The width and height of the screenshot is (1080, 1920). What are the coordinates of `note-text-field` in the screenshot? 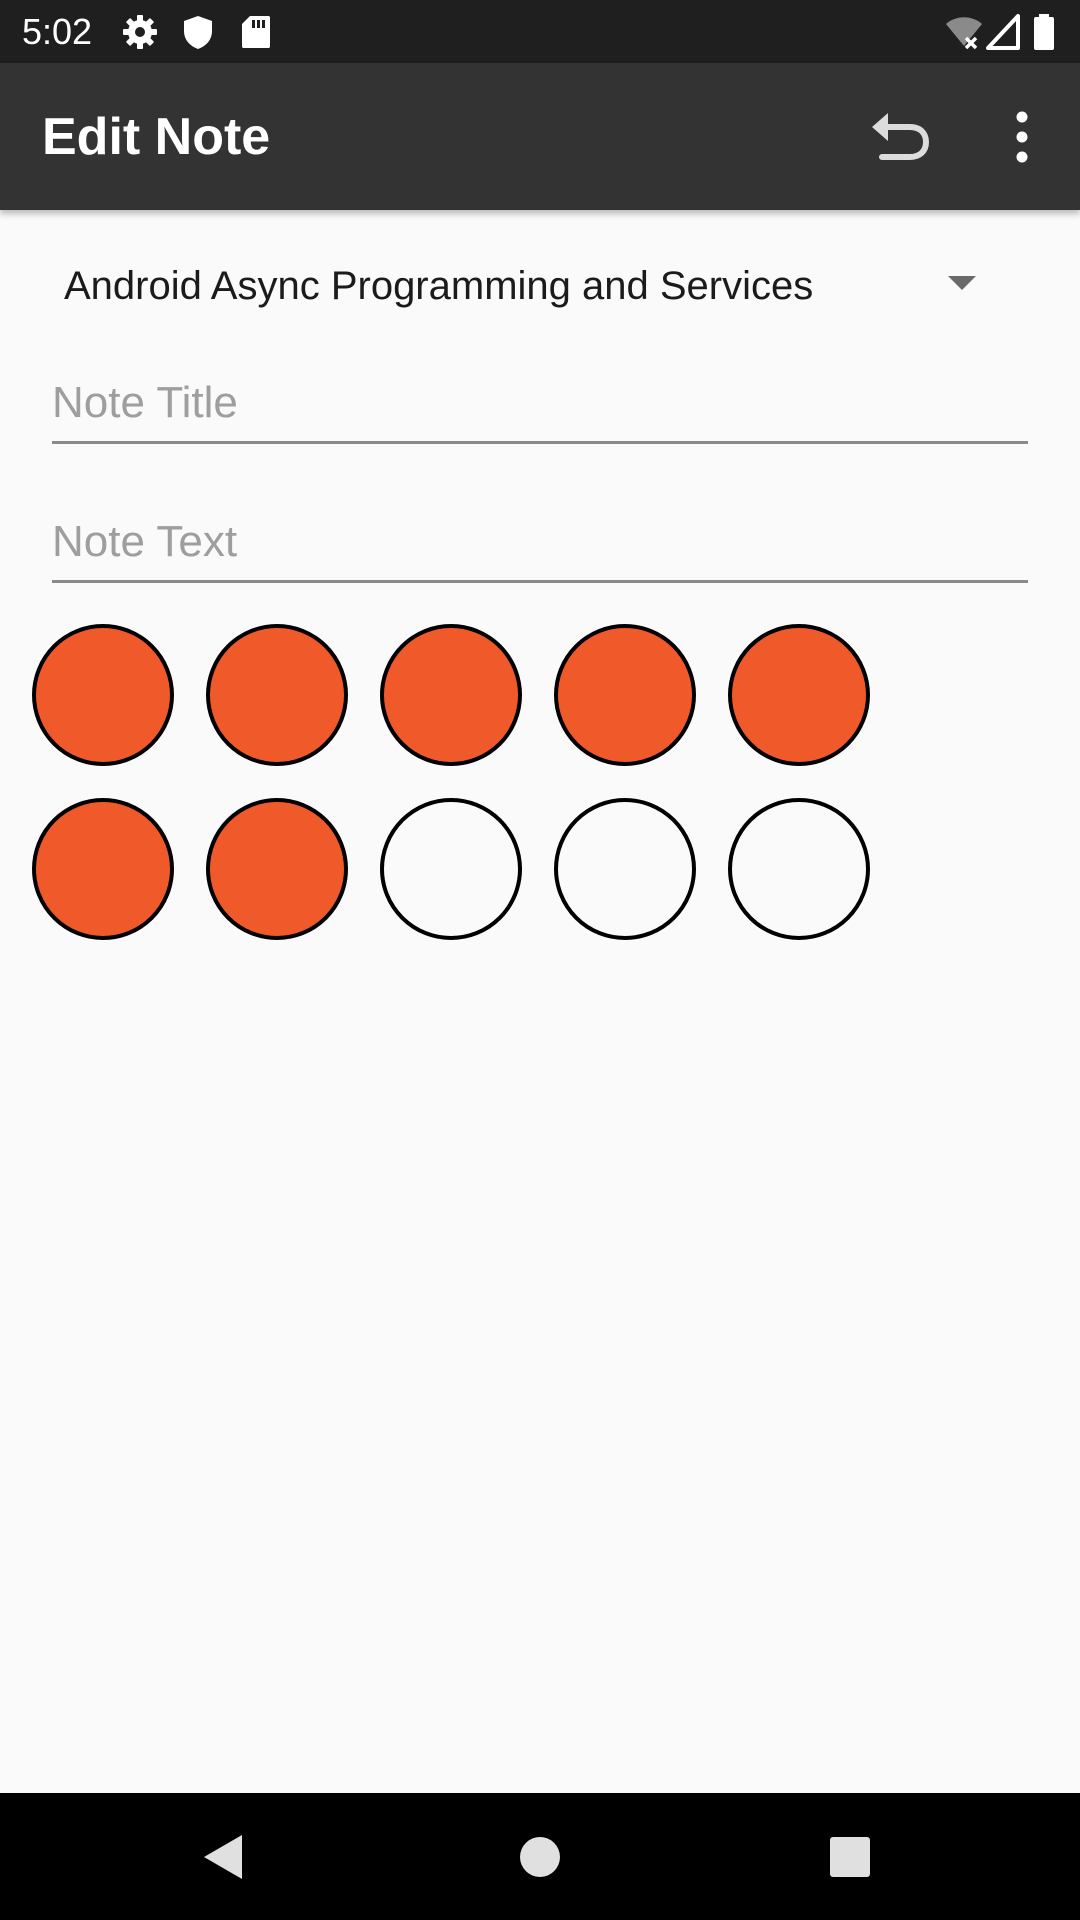 It's located at (540, 543).